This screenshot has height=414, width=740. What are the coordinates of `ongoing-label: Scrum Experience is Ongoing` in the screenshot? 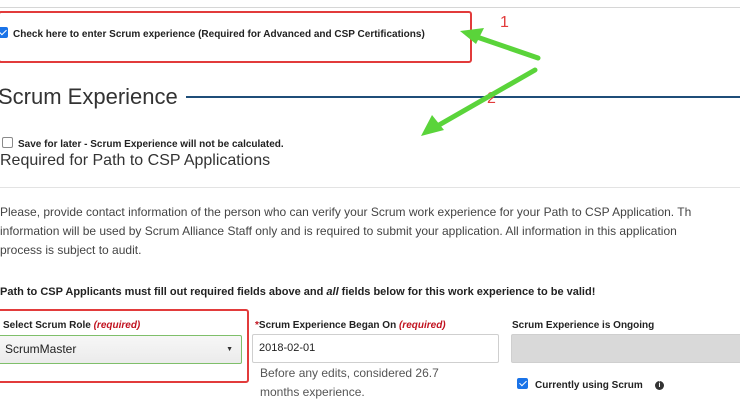 It's located at (583, 325).